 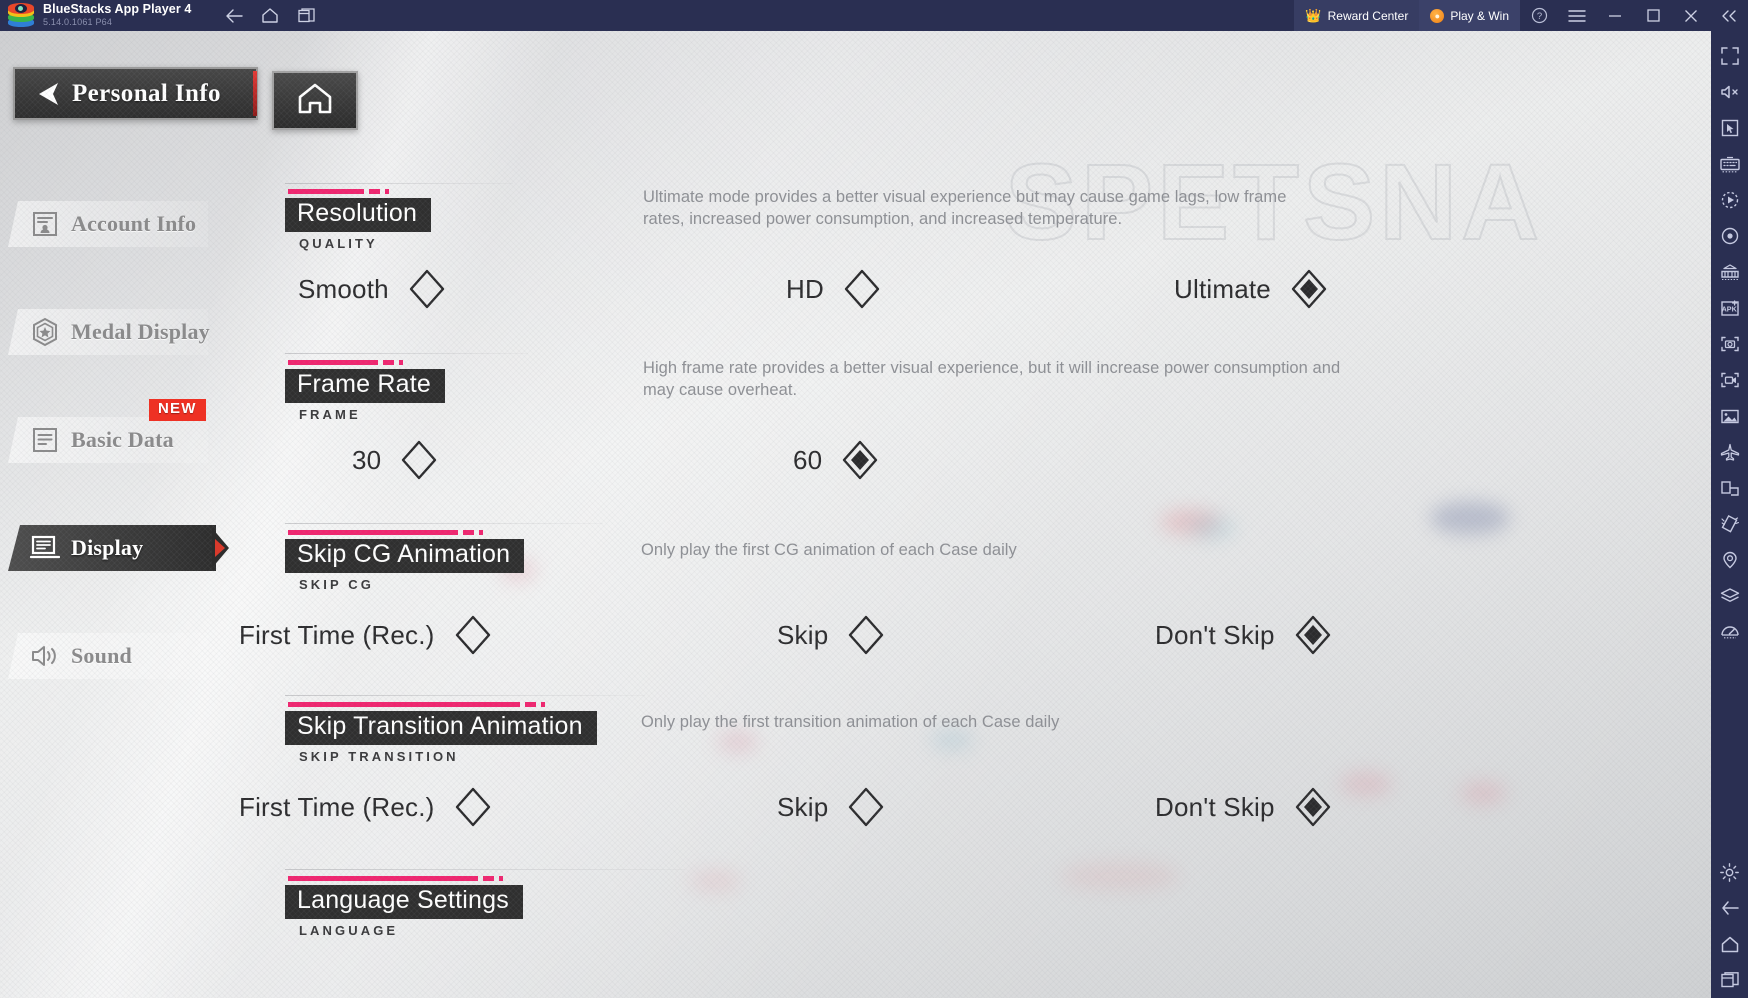 What do you see at coordinates (1729, 128) in the screenshot?
I see `pointer-icon` at bounding box center [1729, 128].